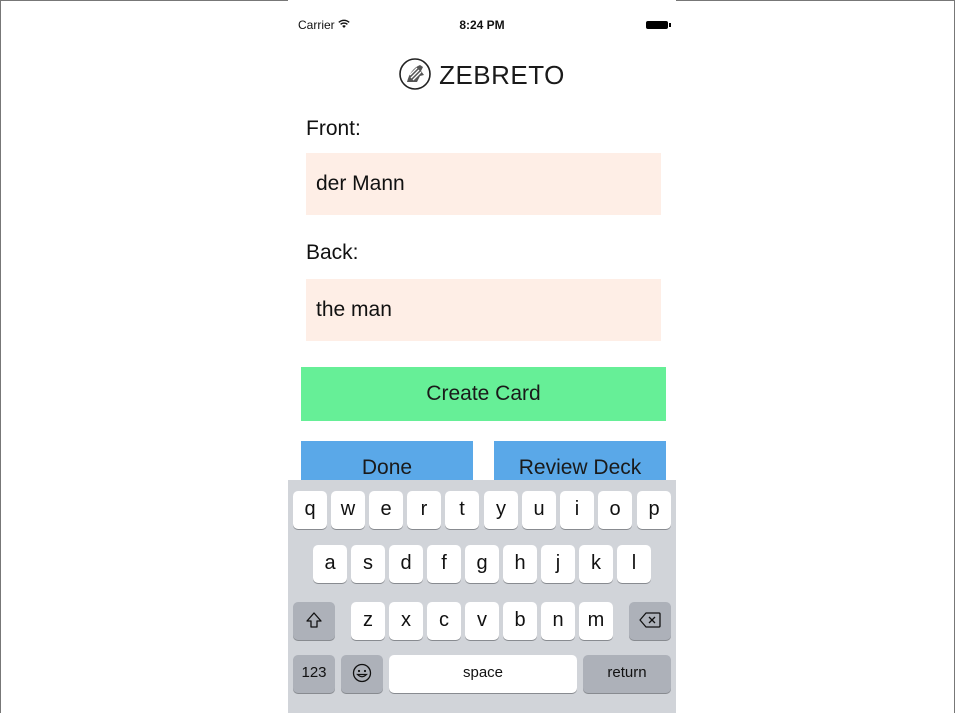  What do you see at coordinates (483, 310) in the screenshot?
I see `back-input` at bounding box center [483, 310].